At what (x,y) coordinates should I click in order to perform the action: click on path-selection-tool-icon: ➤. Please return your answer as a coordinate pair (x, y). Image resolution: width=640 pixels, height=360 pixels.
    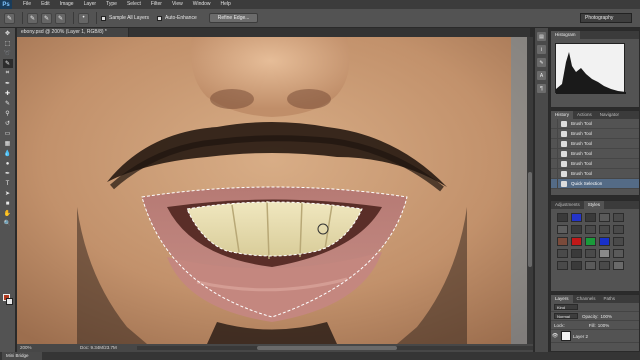
    Looking at the image, I should click on (8, 193).